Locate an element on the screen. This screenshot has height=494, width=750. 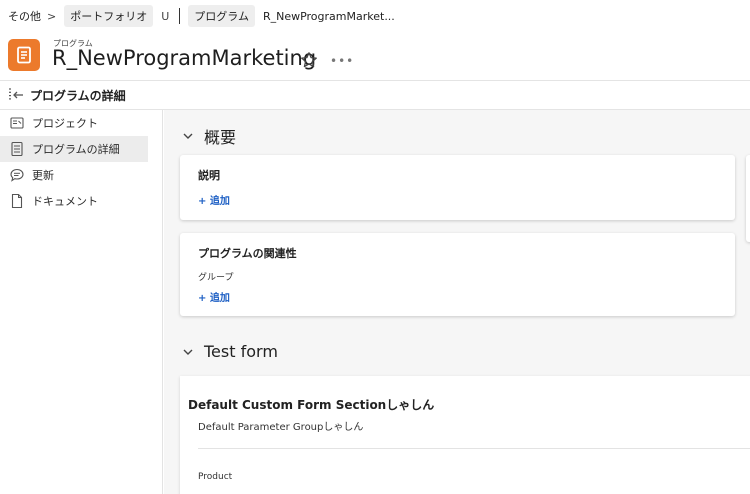
panel-title: プログラムの詳細 is located at coordinates (78, 95).